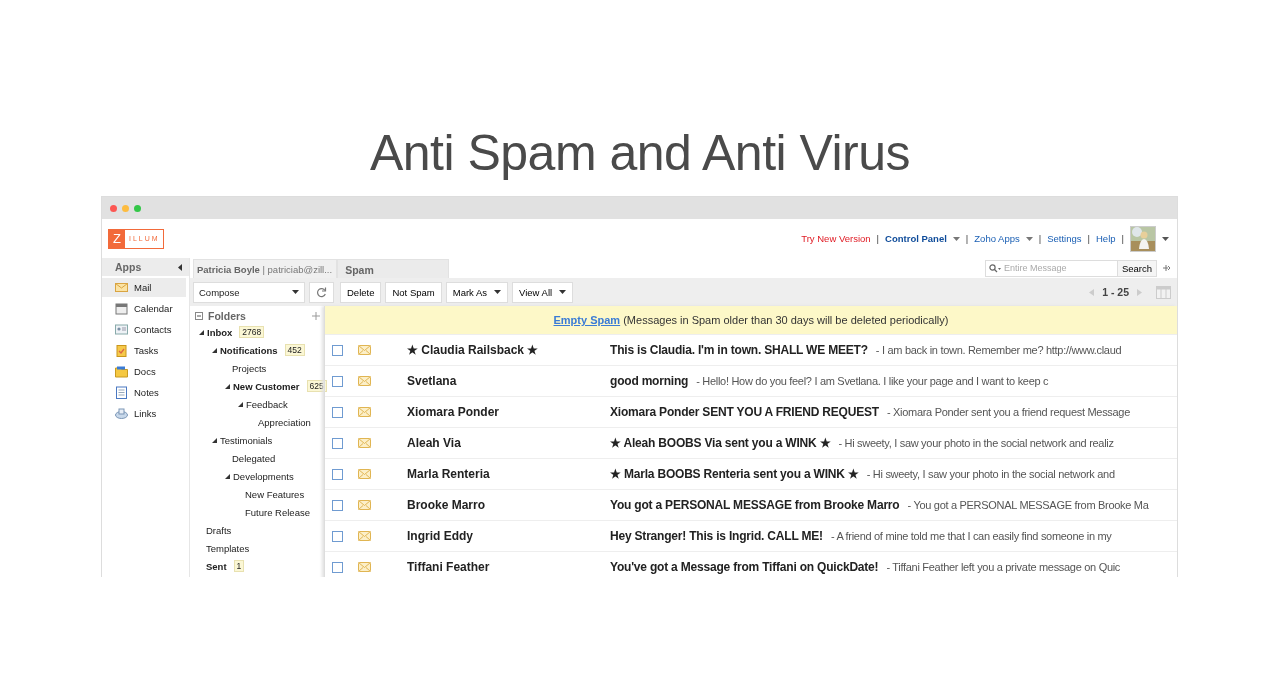 This screenshot has width=1280, height=700. What do you see at coordinates (739, 350) in the screenshot?
I see `message-subject: This is Claudia. I'm in town. SHALL WE MEET?` at bounding box center [739, 350].